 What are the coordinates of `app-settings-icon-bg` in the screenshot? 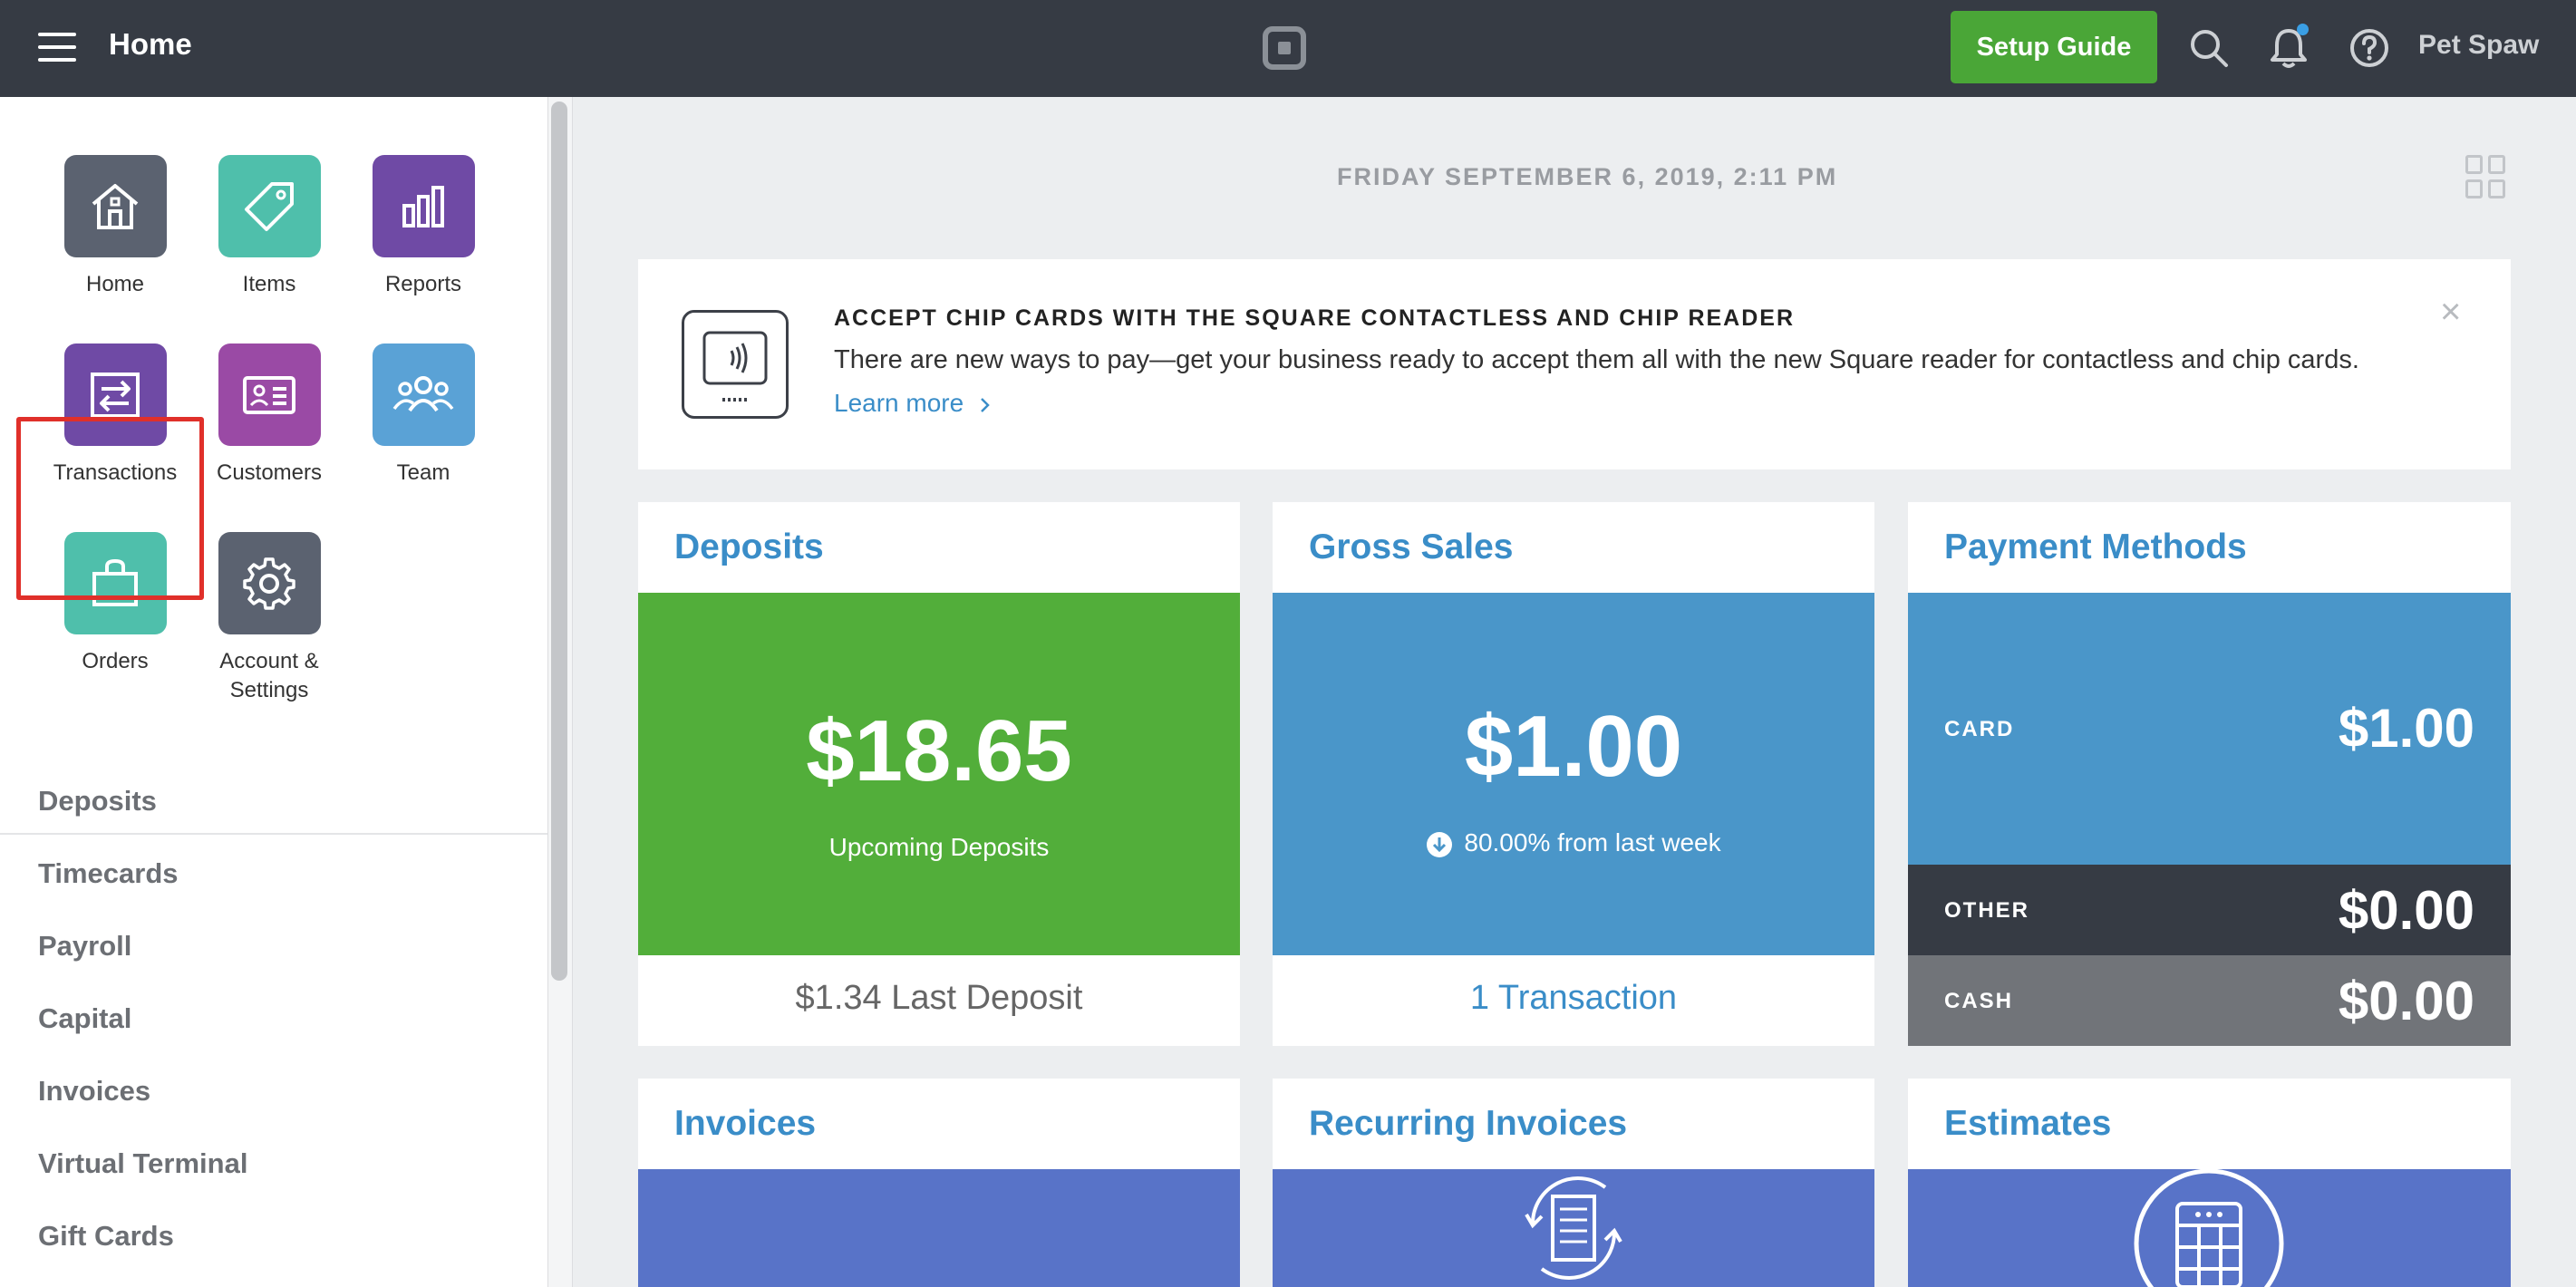 It's located at (269, 583).